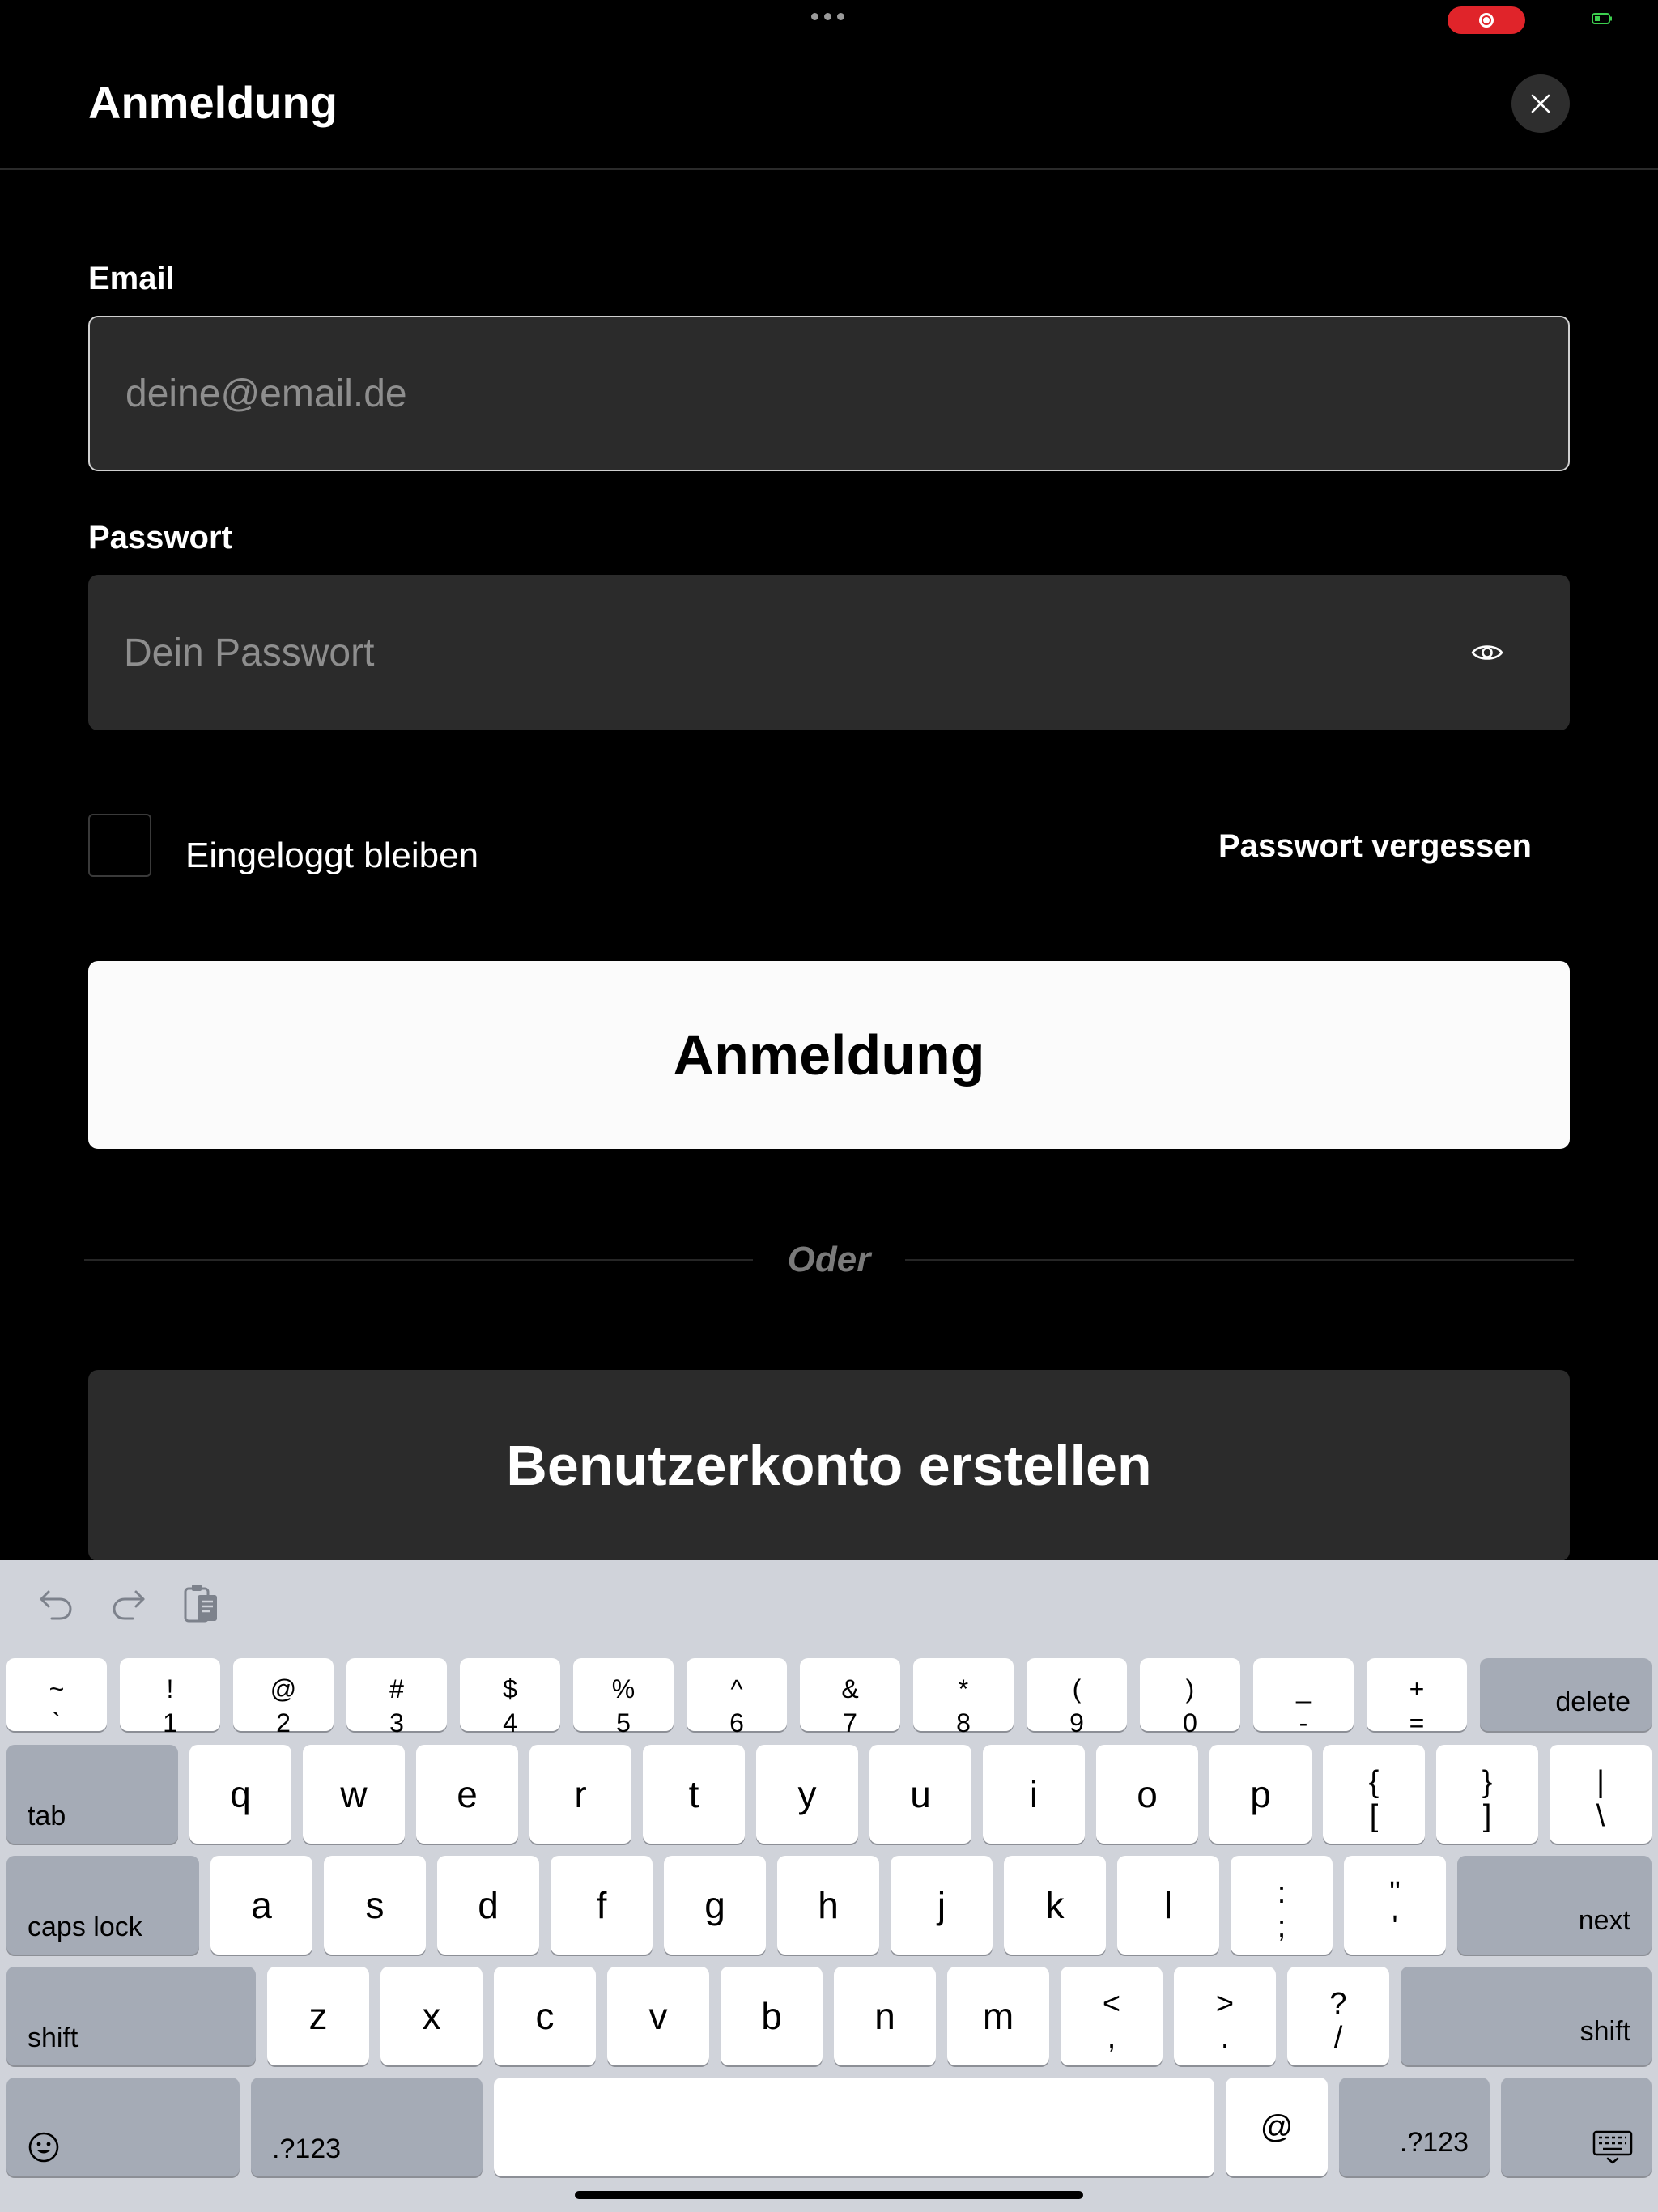 The width and height of the screenshot is (1658, 2212). What do you see at coordinates (1055, 1906) in the screenshot?
I see `key-k: k` at bounding box center [1055, 1906].